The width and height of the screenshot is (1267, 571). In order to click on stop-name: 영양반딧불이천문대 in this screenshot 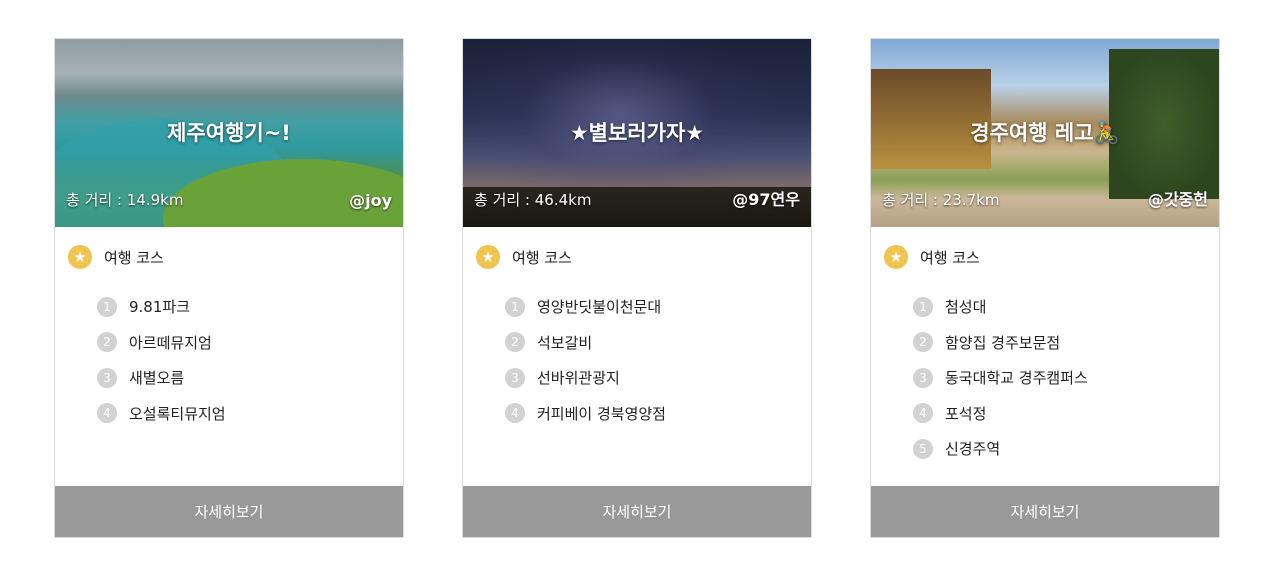, I will do `click(599, 307)`.